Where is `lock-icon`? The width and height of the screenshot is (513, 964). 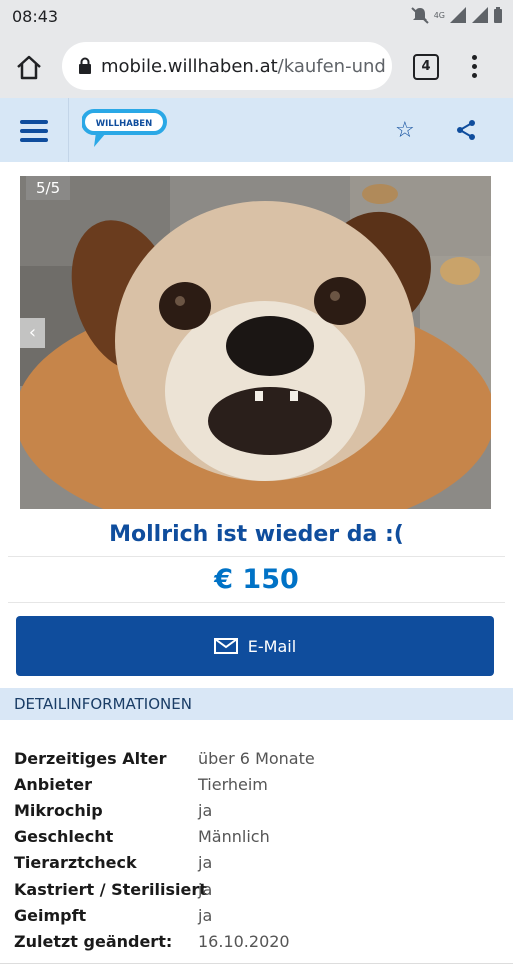
lock-icon is located at coordinates (85, 65).